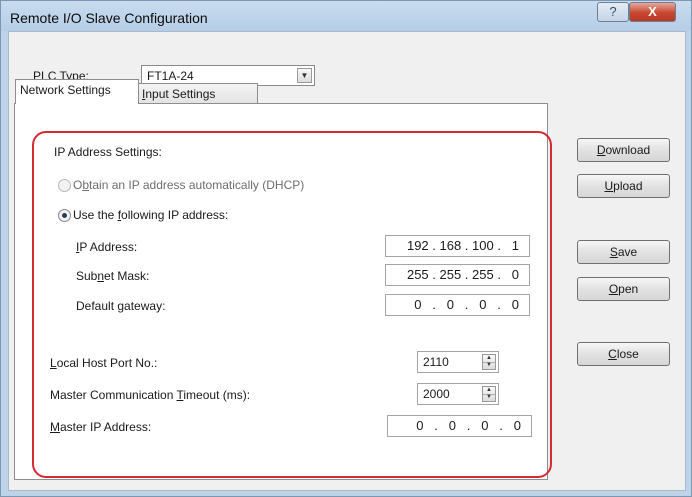  What do you see at coordinates (458, 362) in the screenshot?
I see `local-host-port-stepper: 2110 ▲ ▼` at bounding box center [458, 362].